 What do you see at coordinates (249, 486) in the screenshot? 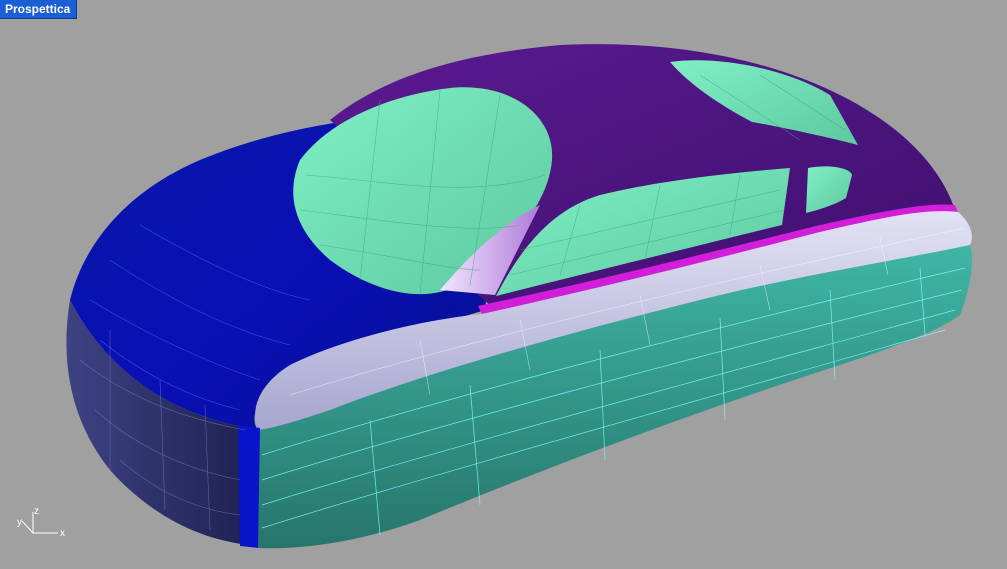
I see `front-blue-band` at bounding box center [249, 486].